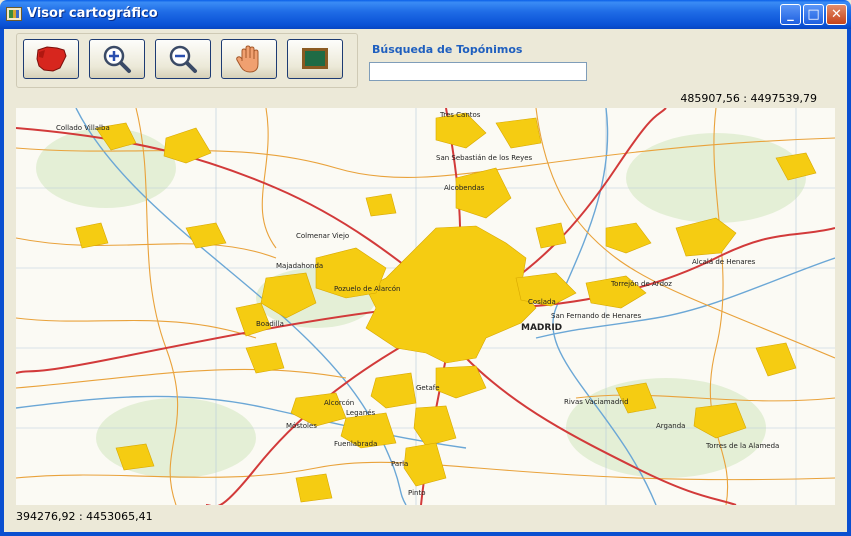  What do you see at coordinates (541, 328) in the screenshot?
I see `map-label-madrid: MADRID` at bounding box center [541, 328].